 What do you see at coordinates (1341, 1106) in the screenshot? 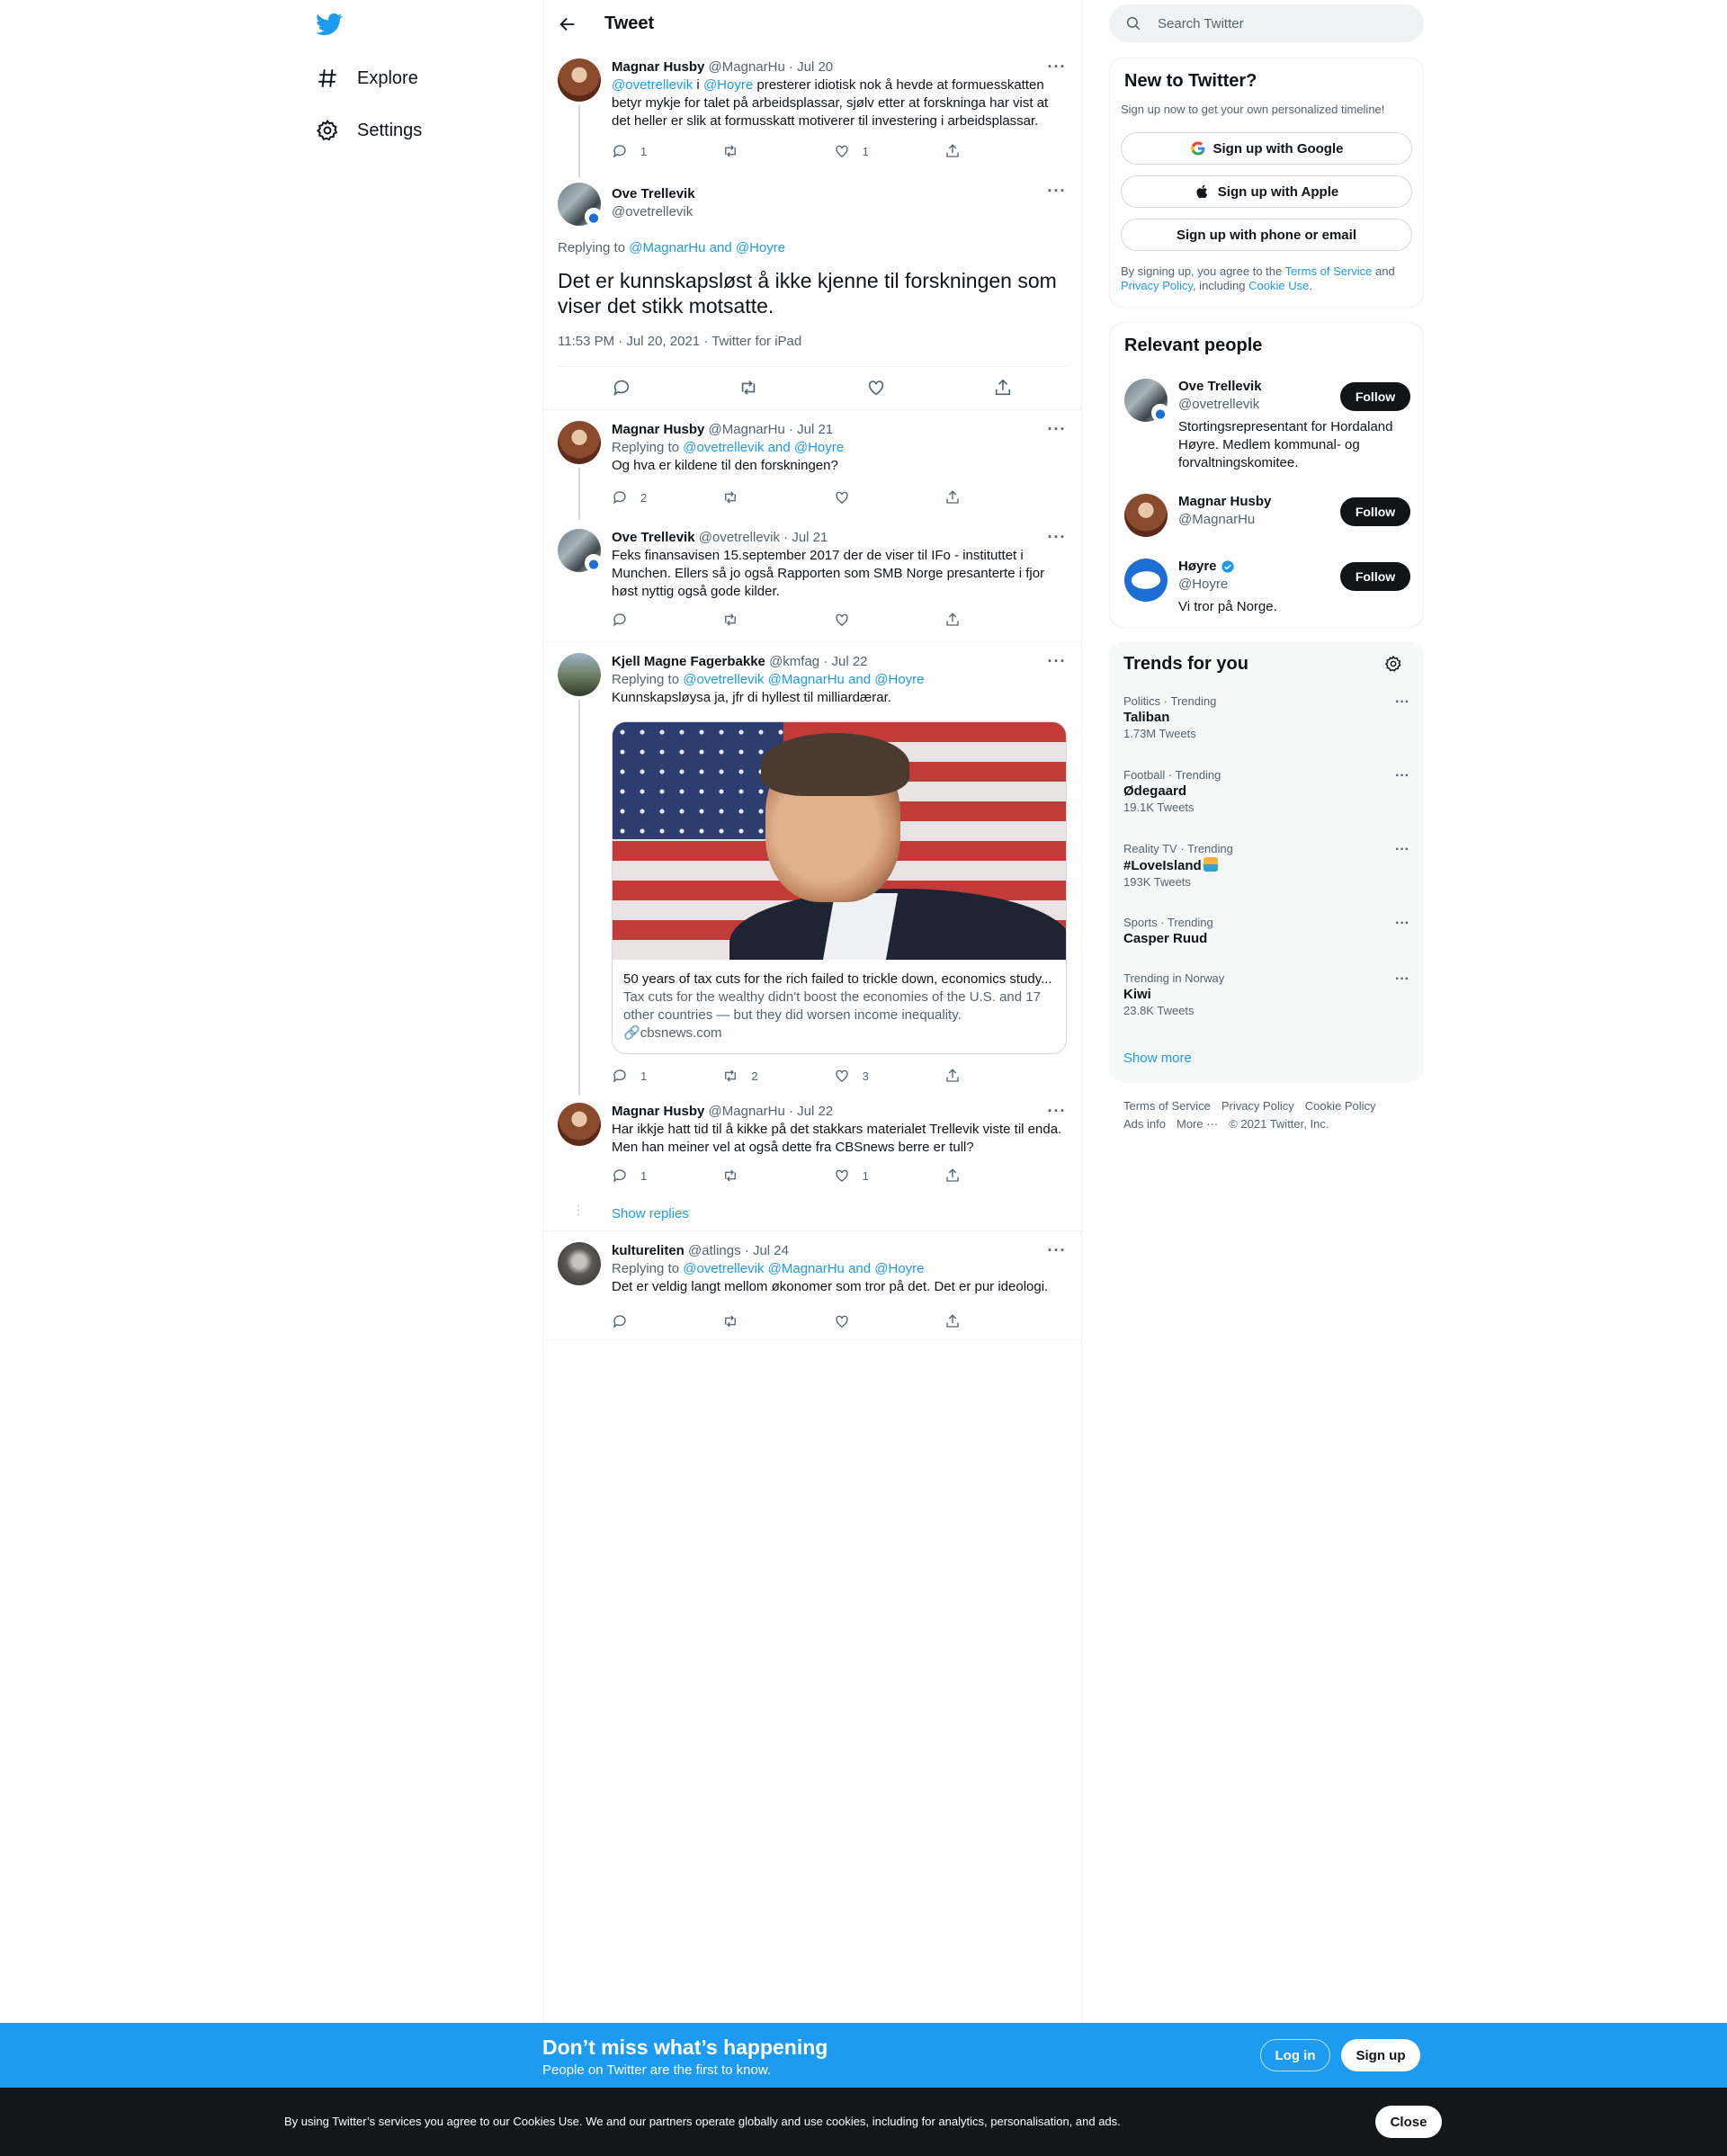
I see `footer-cookie-link: Cookie Policy` at bounding box center [1341, 1106].